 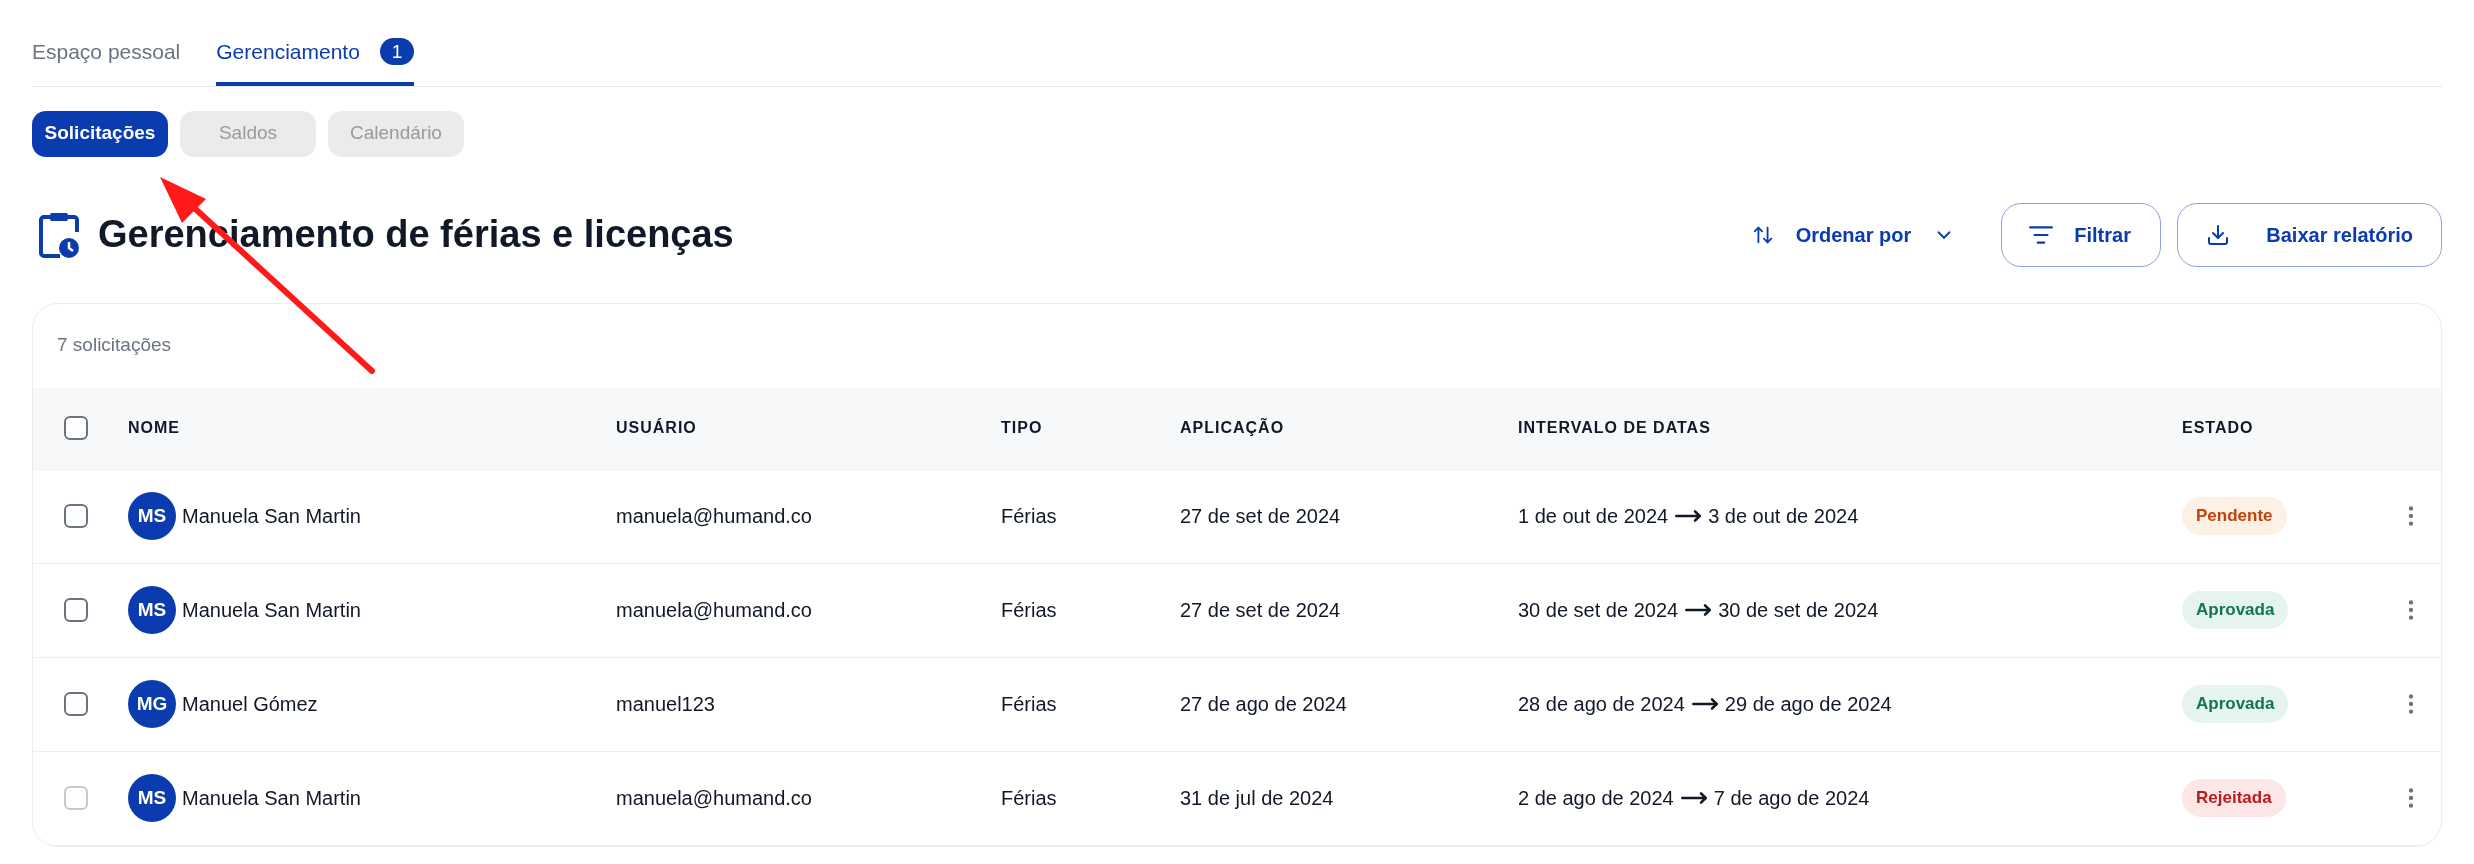 I want to click on tab: Espaço pessoal, so click(x=106, y=61).